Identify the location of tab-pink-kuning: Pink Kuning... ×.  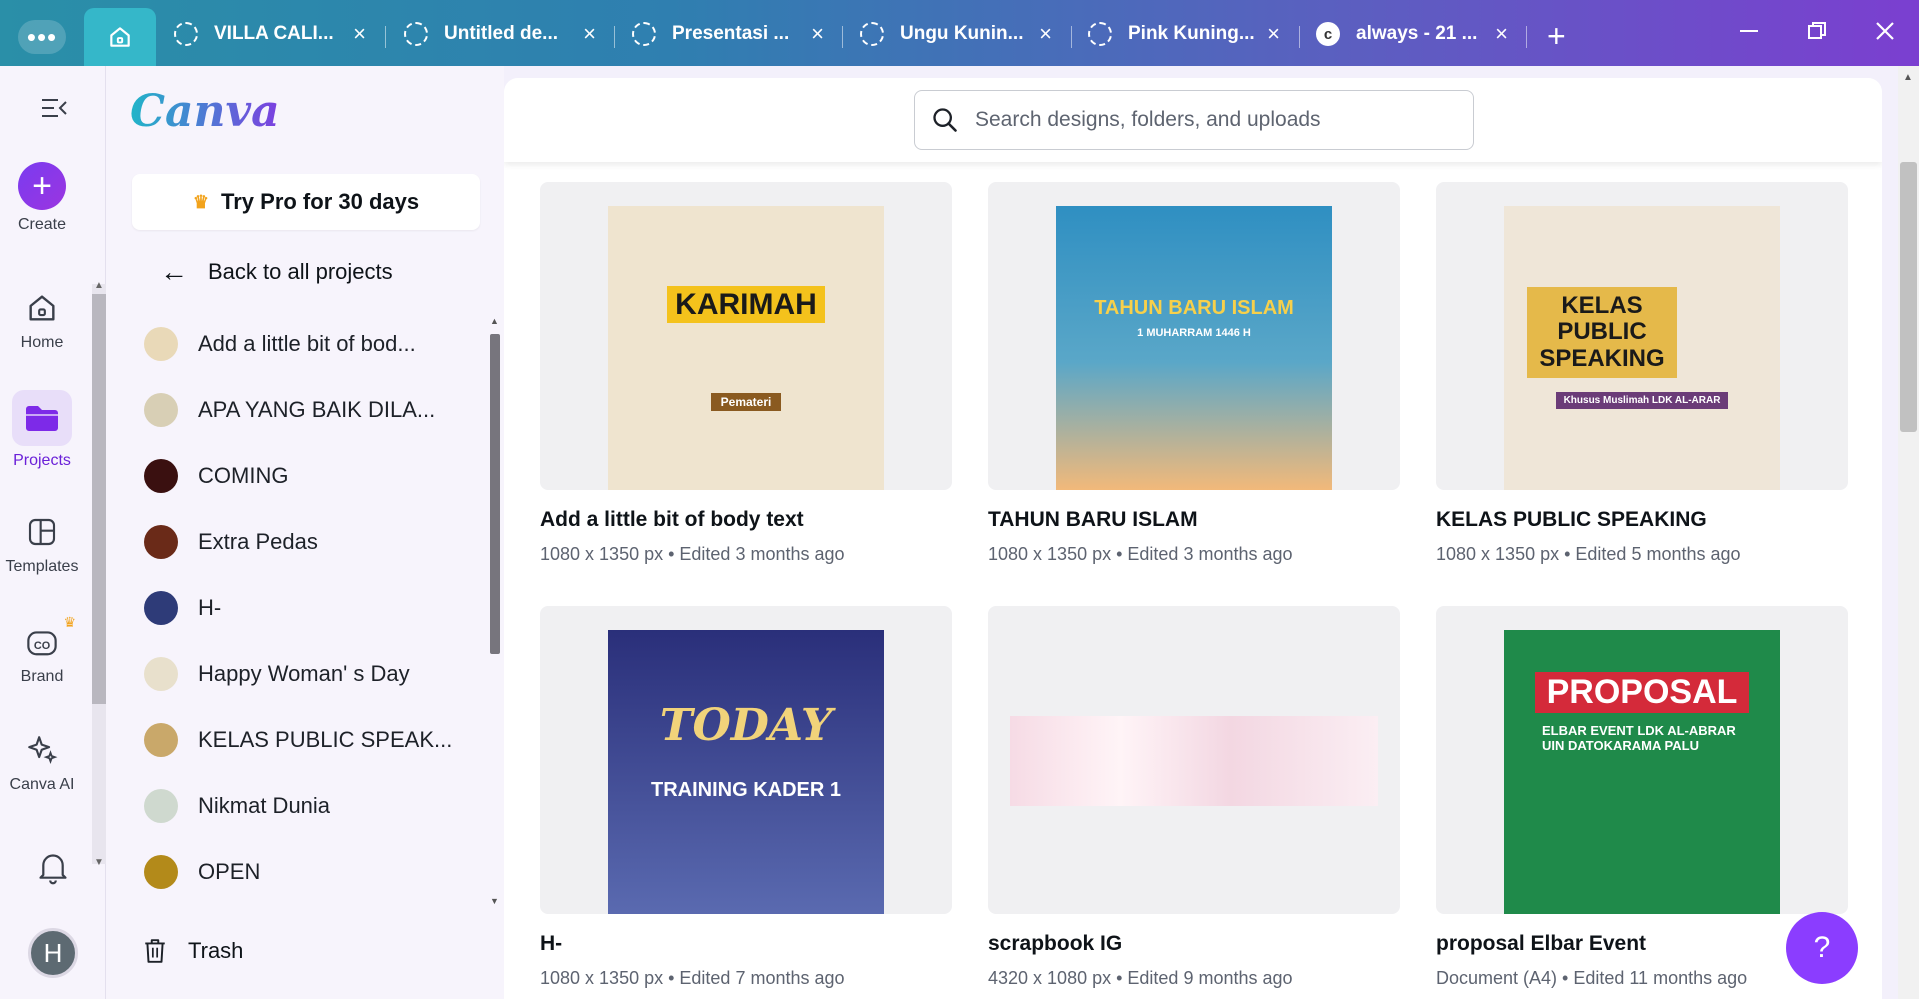
(1184, 34).